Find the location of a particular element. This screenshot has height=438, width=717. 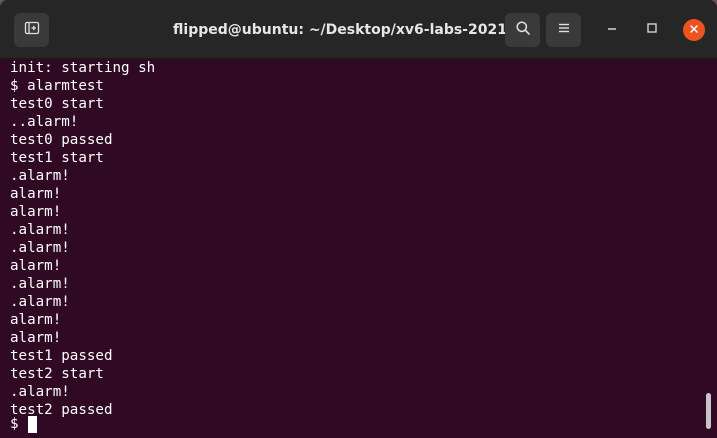

menu-button is located at coordinates (563, 30).